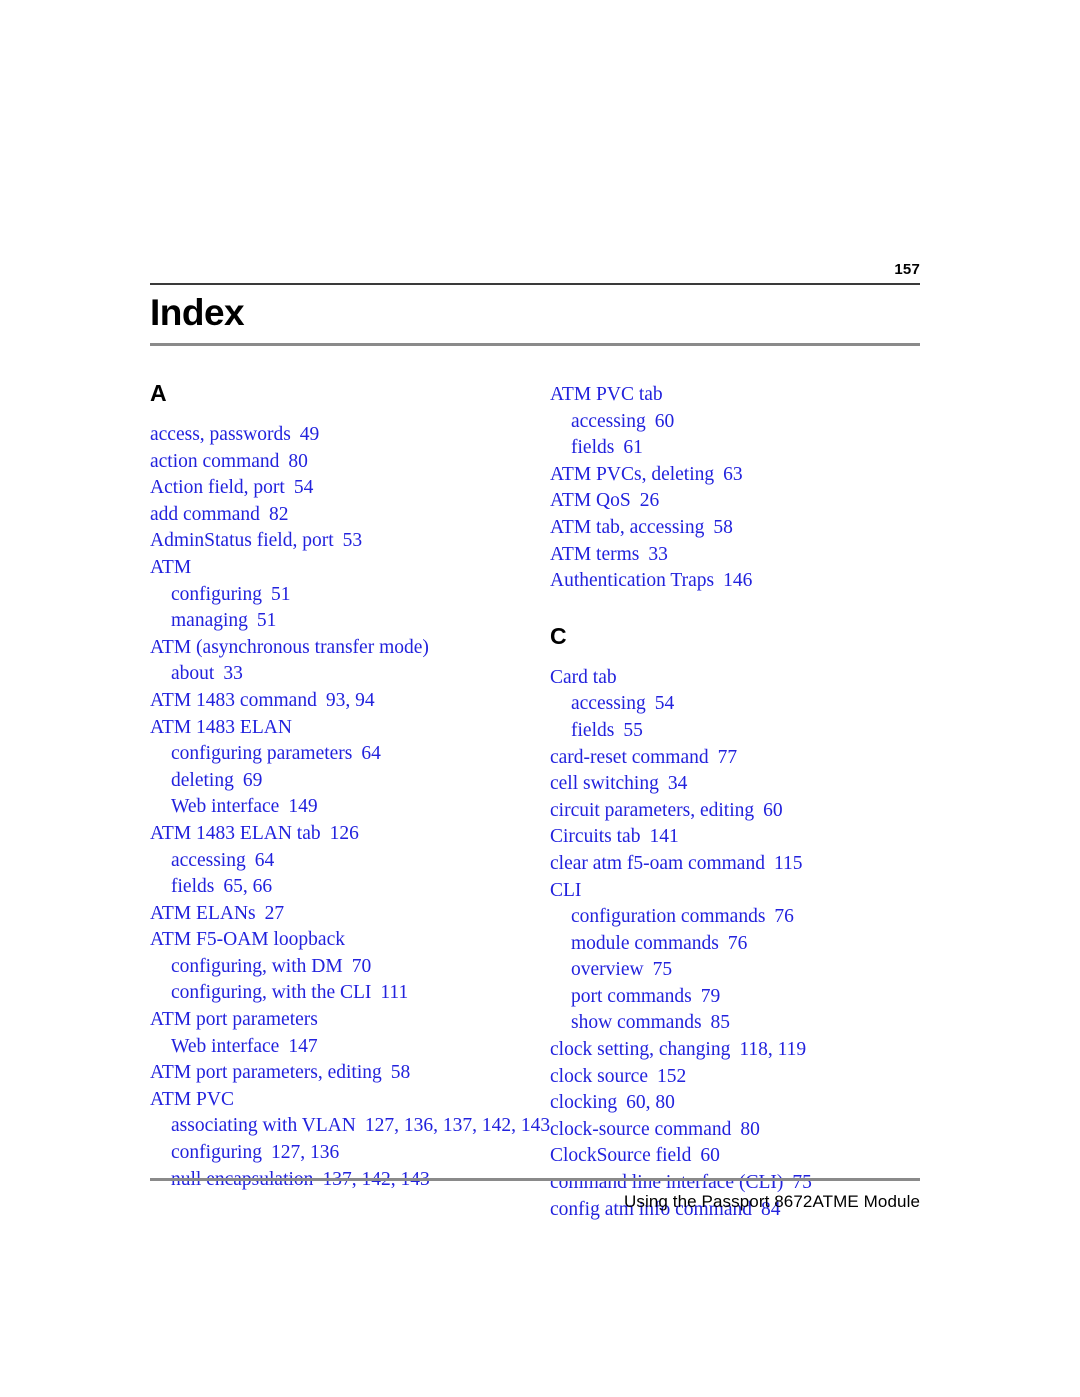  I want to click on index-subentry: fields 61, so click(750, 448).